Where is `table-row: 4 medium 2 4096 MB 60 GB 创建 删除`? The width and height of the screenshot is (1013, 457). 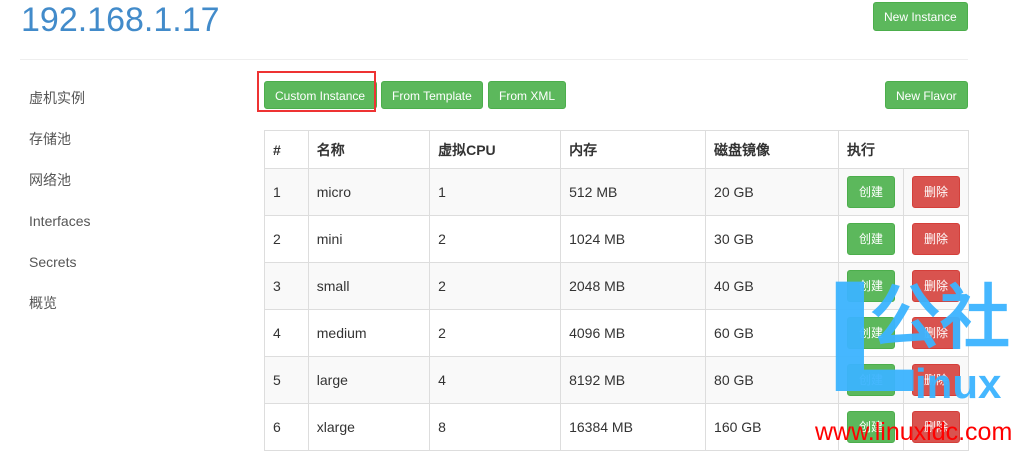
table-row: 4 medium 2 4096 MB 60 GB 创建 删除 is located at coordinates (617, 333).